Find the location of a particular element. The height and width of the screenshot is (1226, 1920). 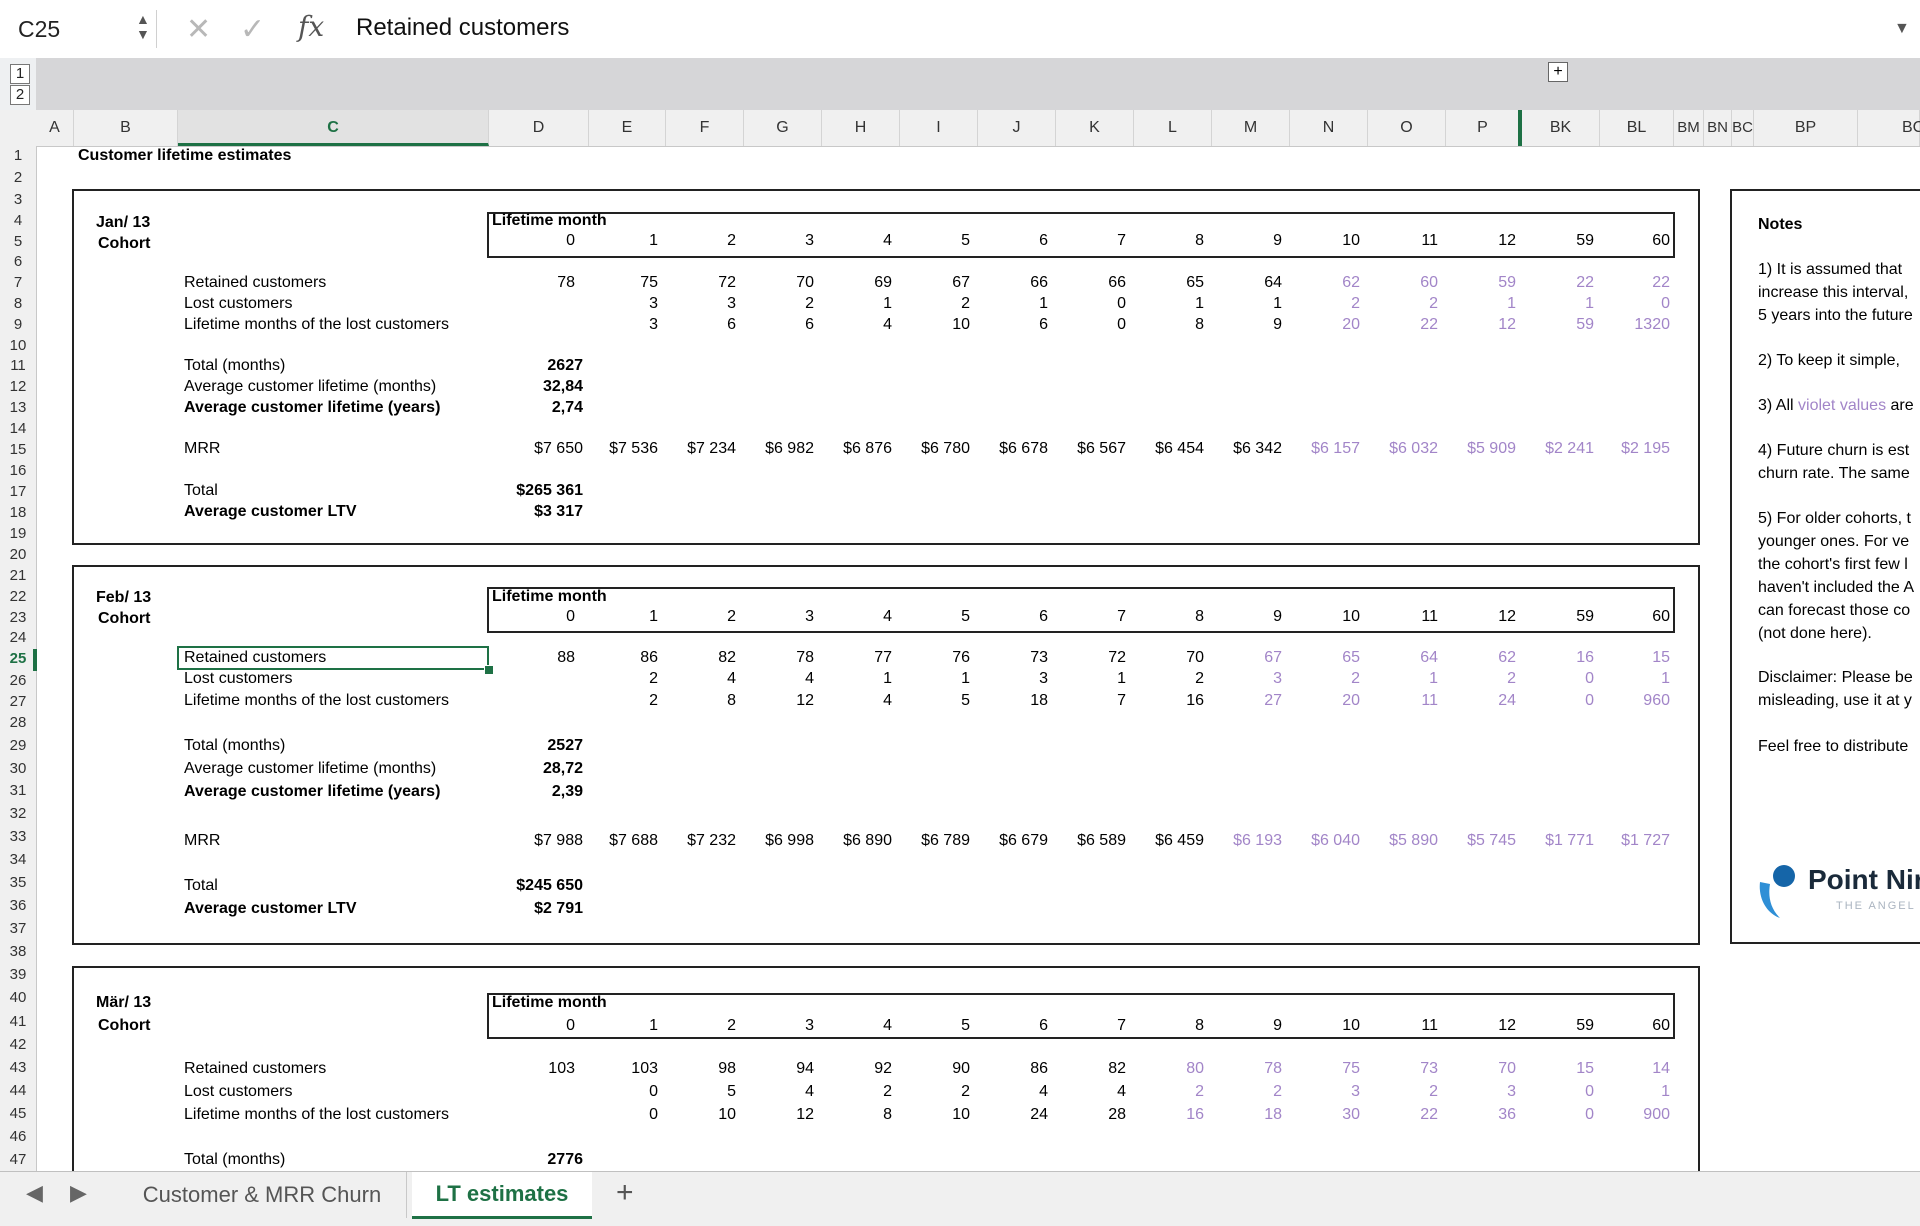

retained-value: 72 is located at coordinates (727, 283).